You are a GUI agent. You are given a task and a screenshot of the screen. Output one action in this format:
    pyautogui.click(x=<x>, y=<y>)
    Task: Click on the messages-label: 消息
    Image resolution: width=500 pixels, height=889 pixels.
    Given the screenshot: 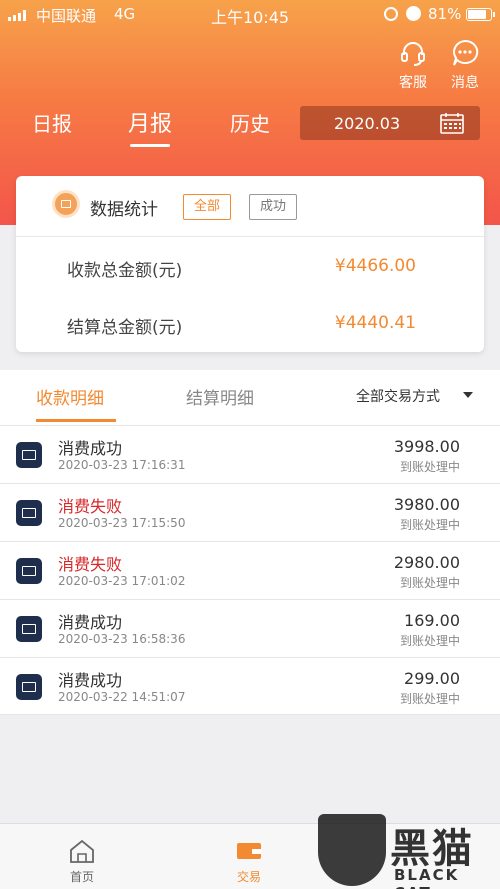 What is the action you would take?
    pyautogui.click(x=465, y=83)
    